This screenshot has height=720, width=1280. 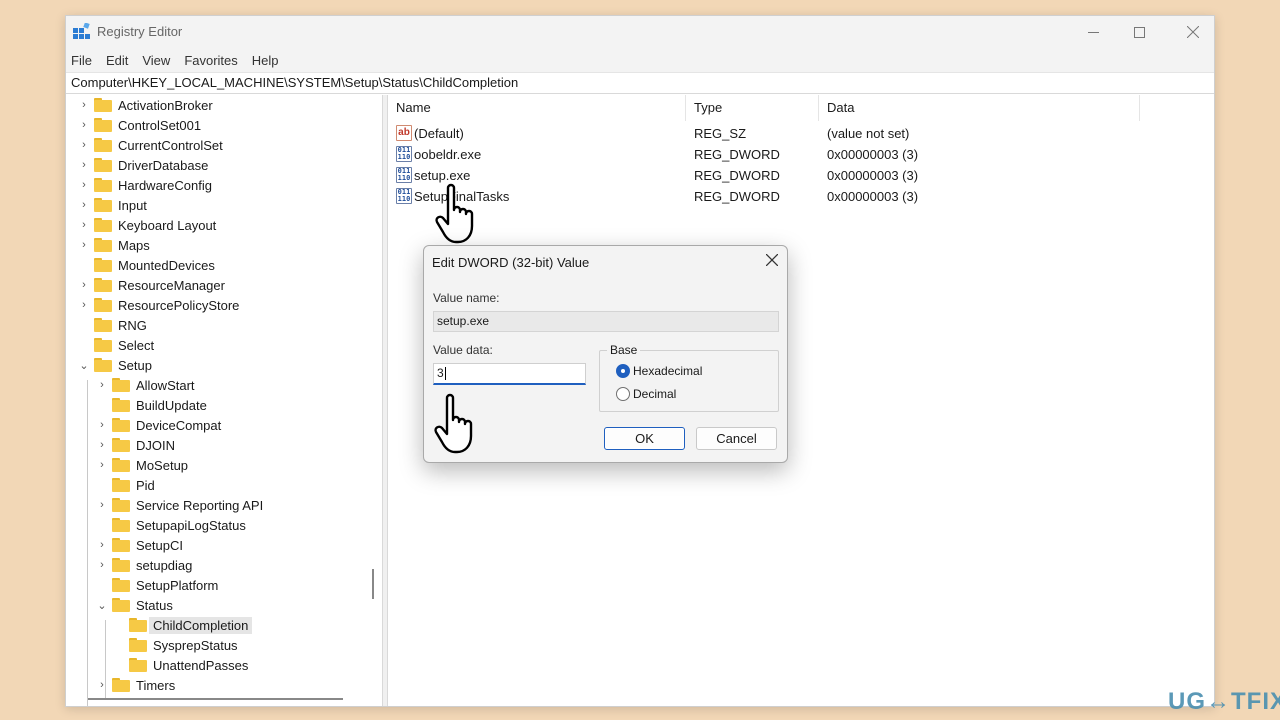 I want to click on hexadecimal-radio, so click(x=623, y=371).